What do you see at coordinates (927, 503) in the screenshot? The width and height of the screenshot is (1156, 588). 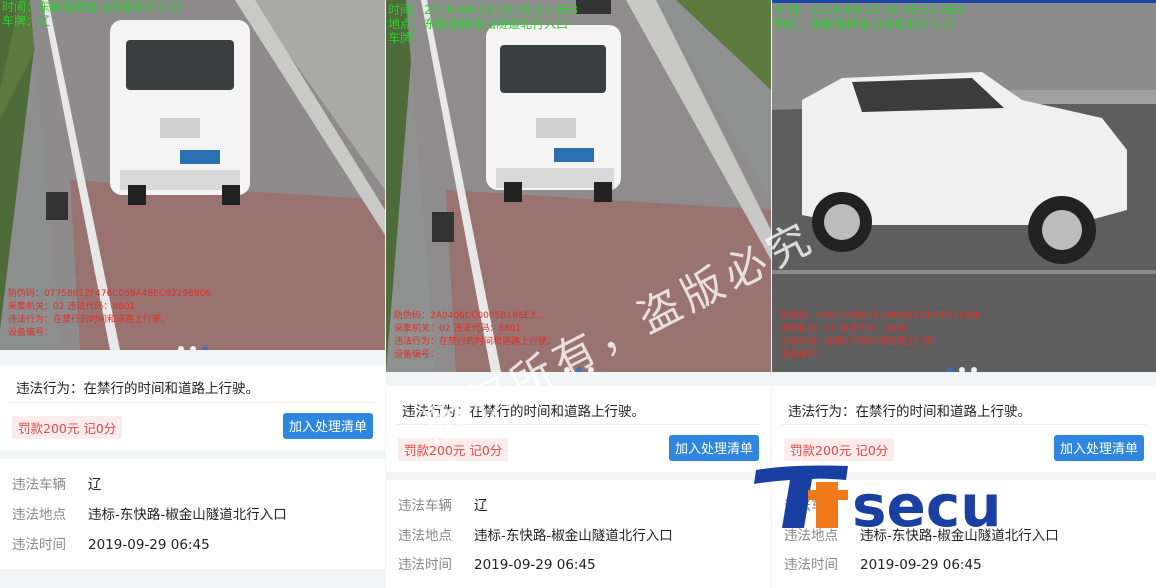 I see `logo-wordmark: secu` at bounding box center [927, 503].